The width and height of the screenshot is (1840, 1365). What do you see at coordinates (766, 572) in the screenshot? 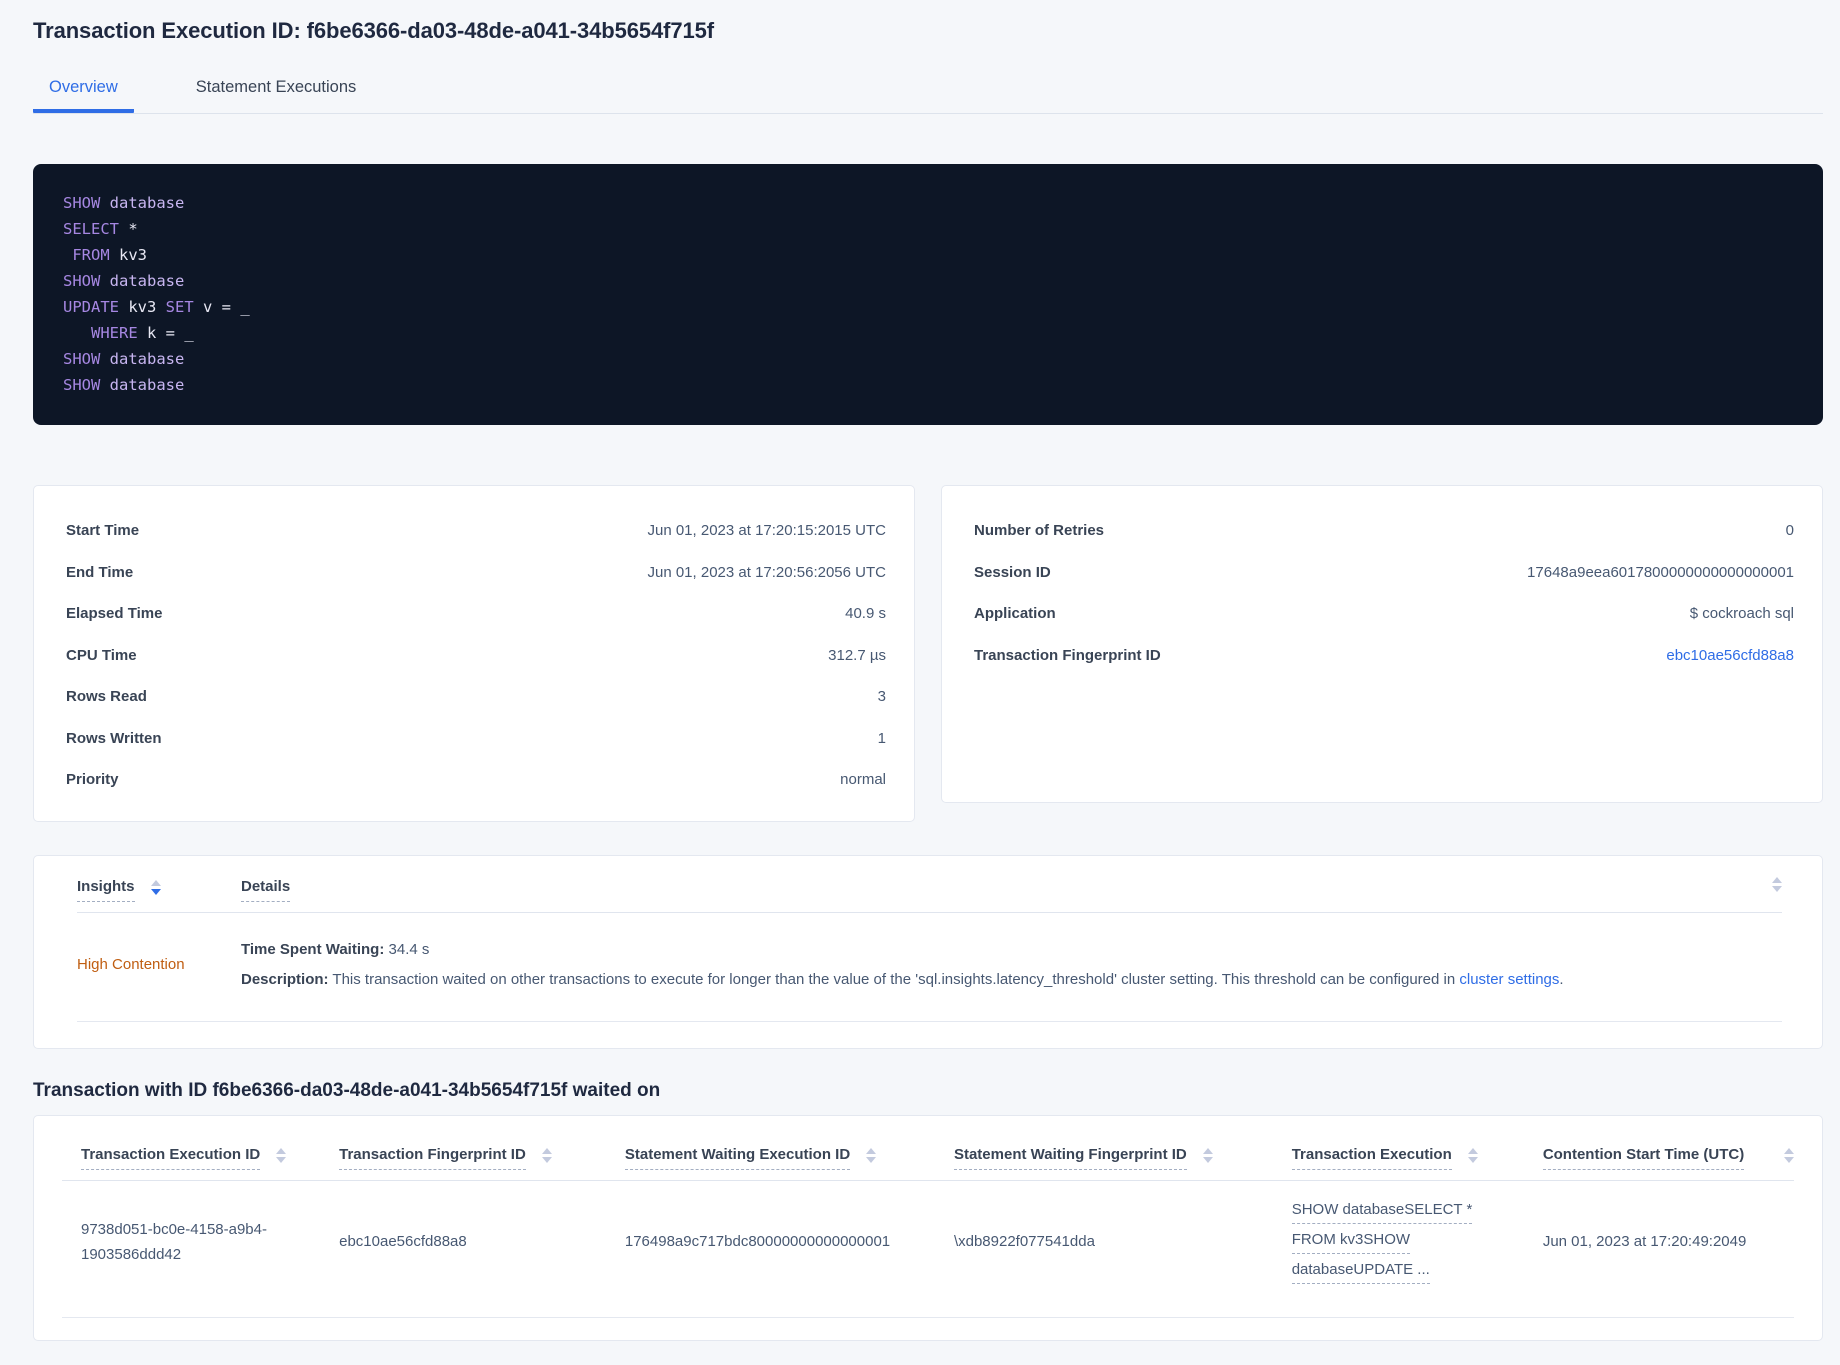
I see `summary-value: Jun 01, 2023 at 17:20:56:2056 UTC` at bounding box center [766, 572].